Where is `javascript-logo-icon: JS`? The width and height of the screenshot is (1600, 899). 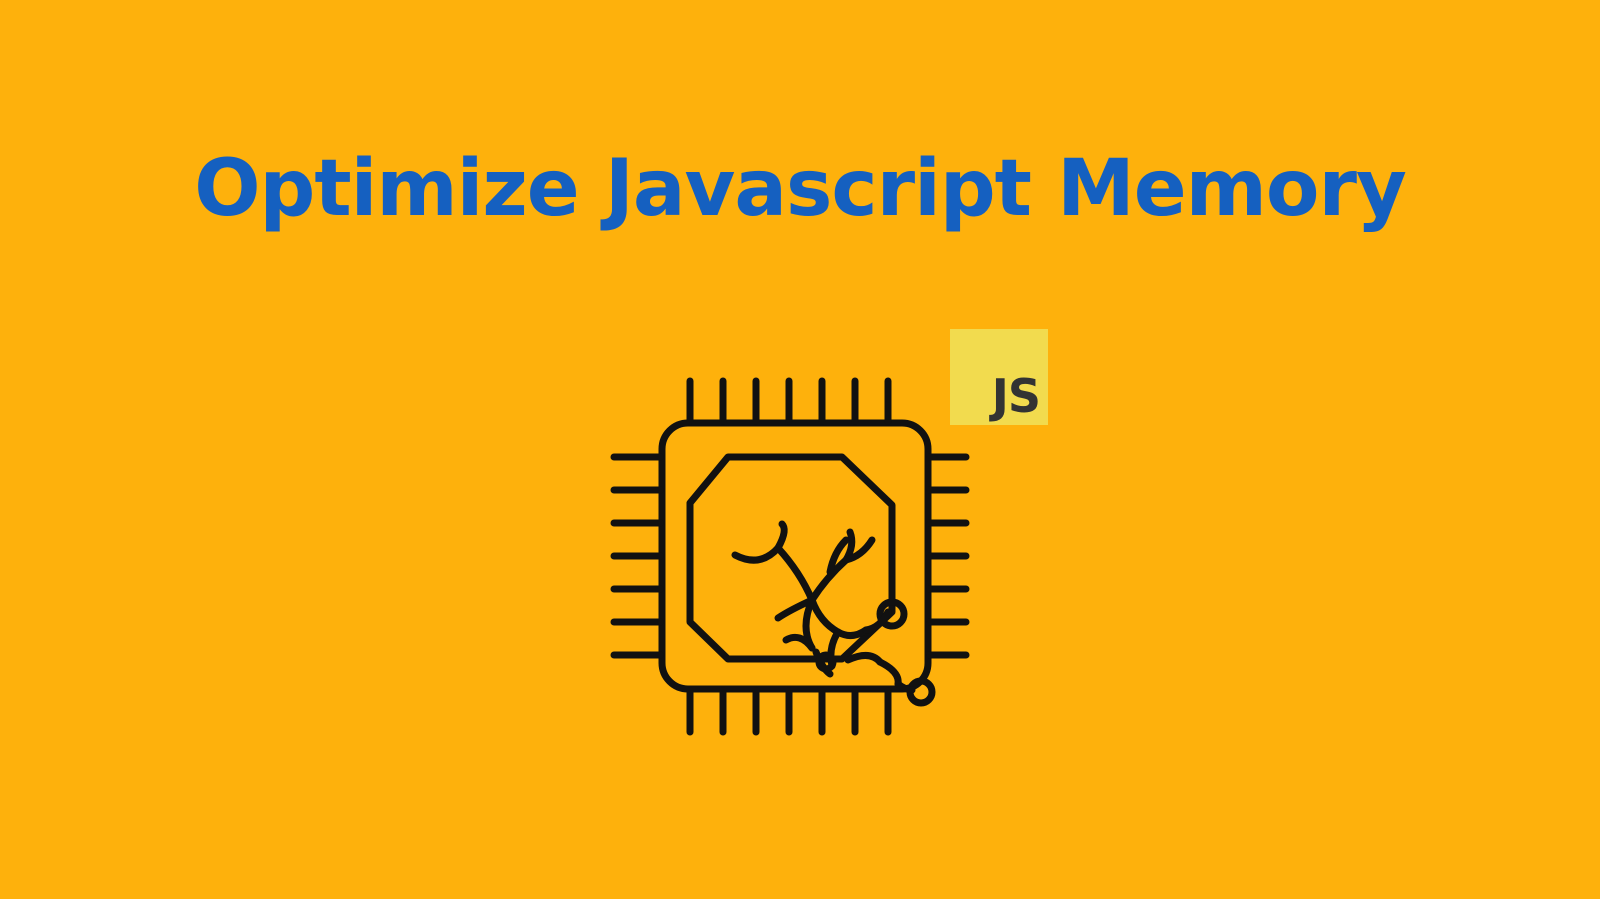
javascript-logo-icon: JS is located at coordinates (999, 377).